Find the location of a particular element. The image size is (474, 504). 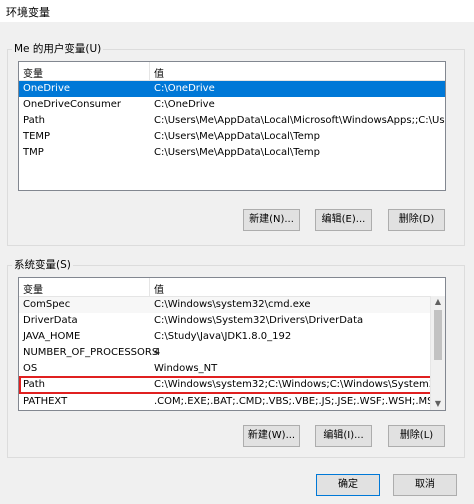

window-title: 环境变量 is located at coordinates (28, 12).